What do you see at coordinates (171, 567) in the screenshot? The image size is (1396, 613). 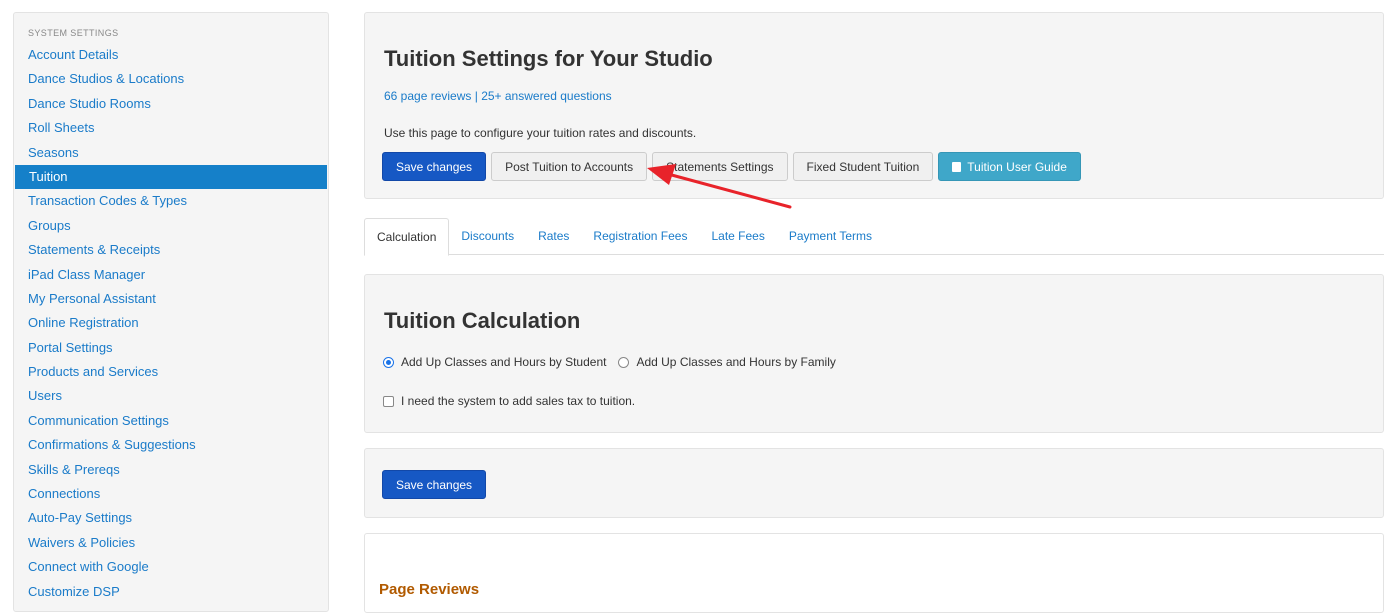 I see `sidebar-item-connect-google: Connect with Google` at bounding box center [171, 567].